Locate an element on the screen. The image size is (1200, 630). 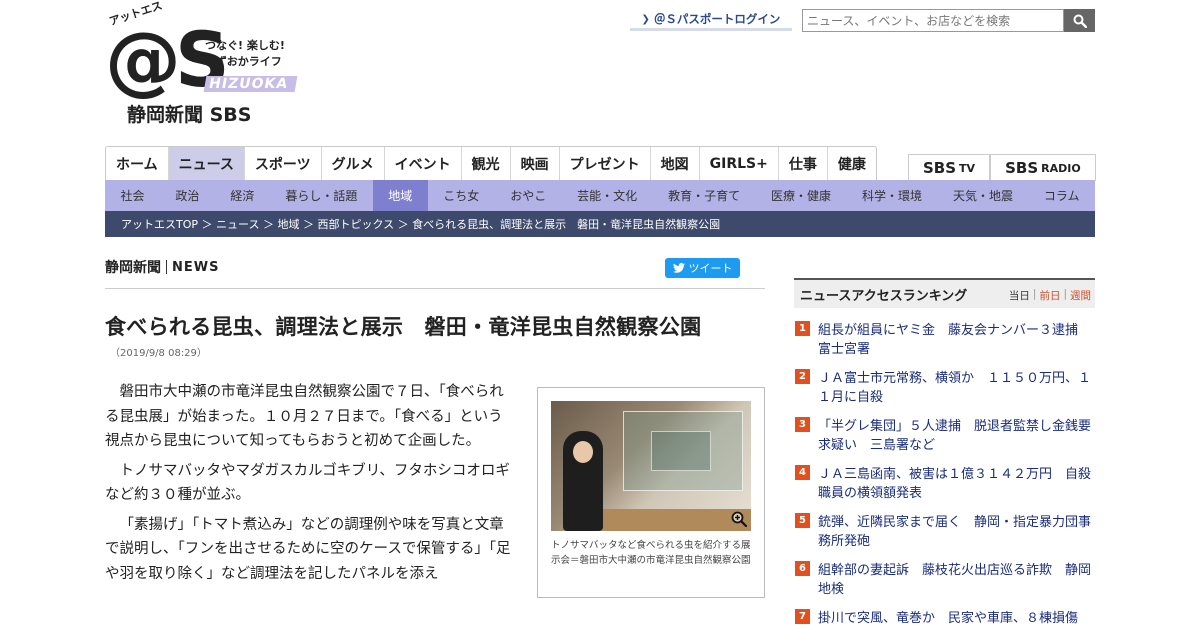
main-nav: ホーム ニュース スポーツ グルメ イベント 観光 映画 プレゼント 地図 GIRLS+ 仕事 健康 is located at coordinates (491, 163).